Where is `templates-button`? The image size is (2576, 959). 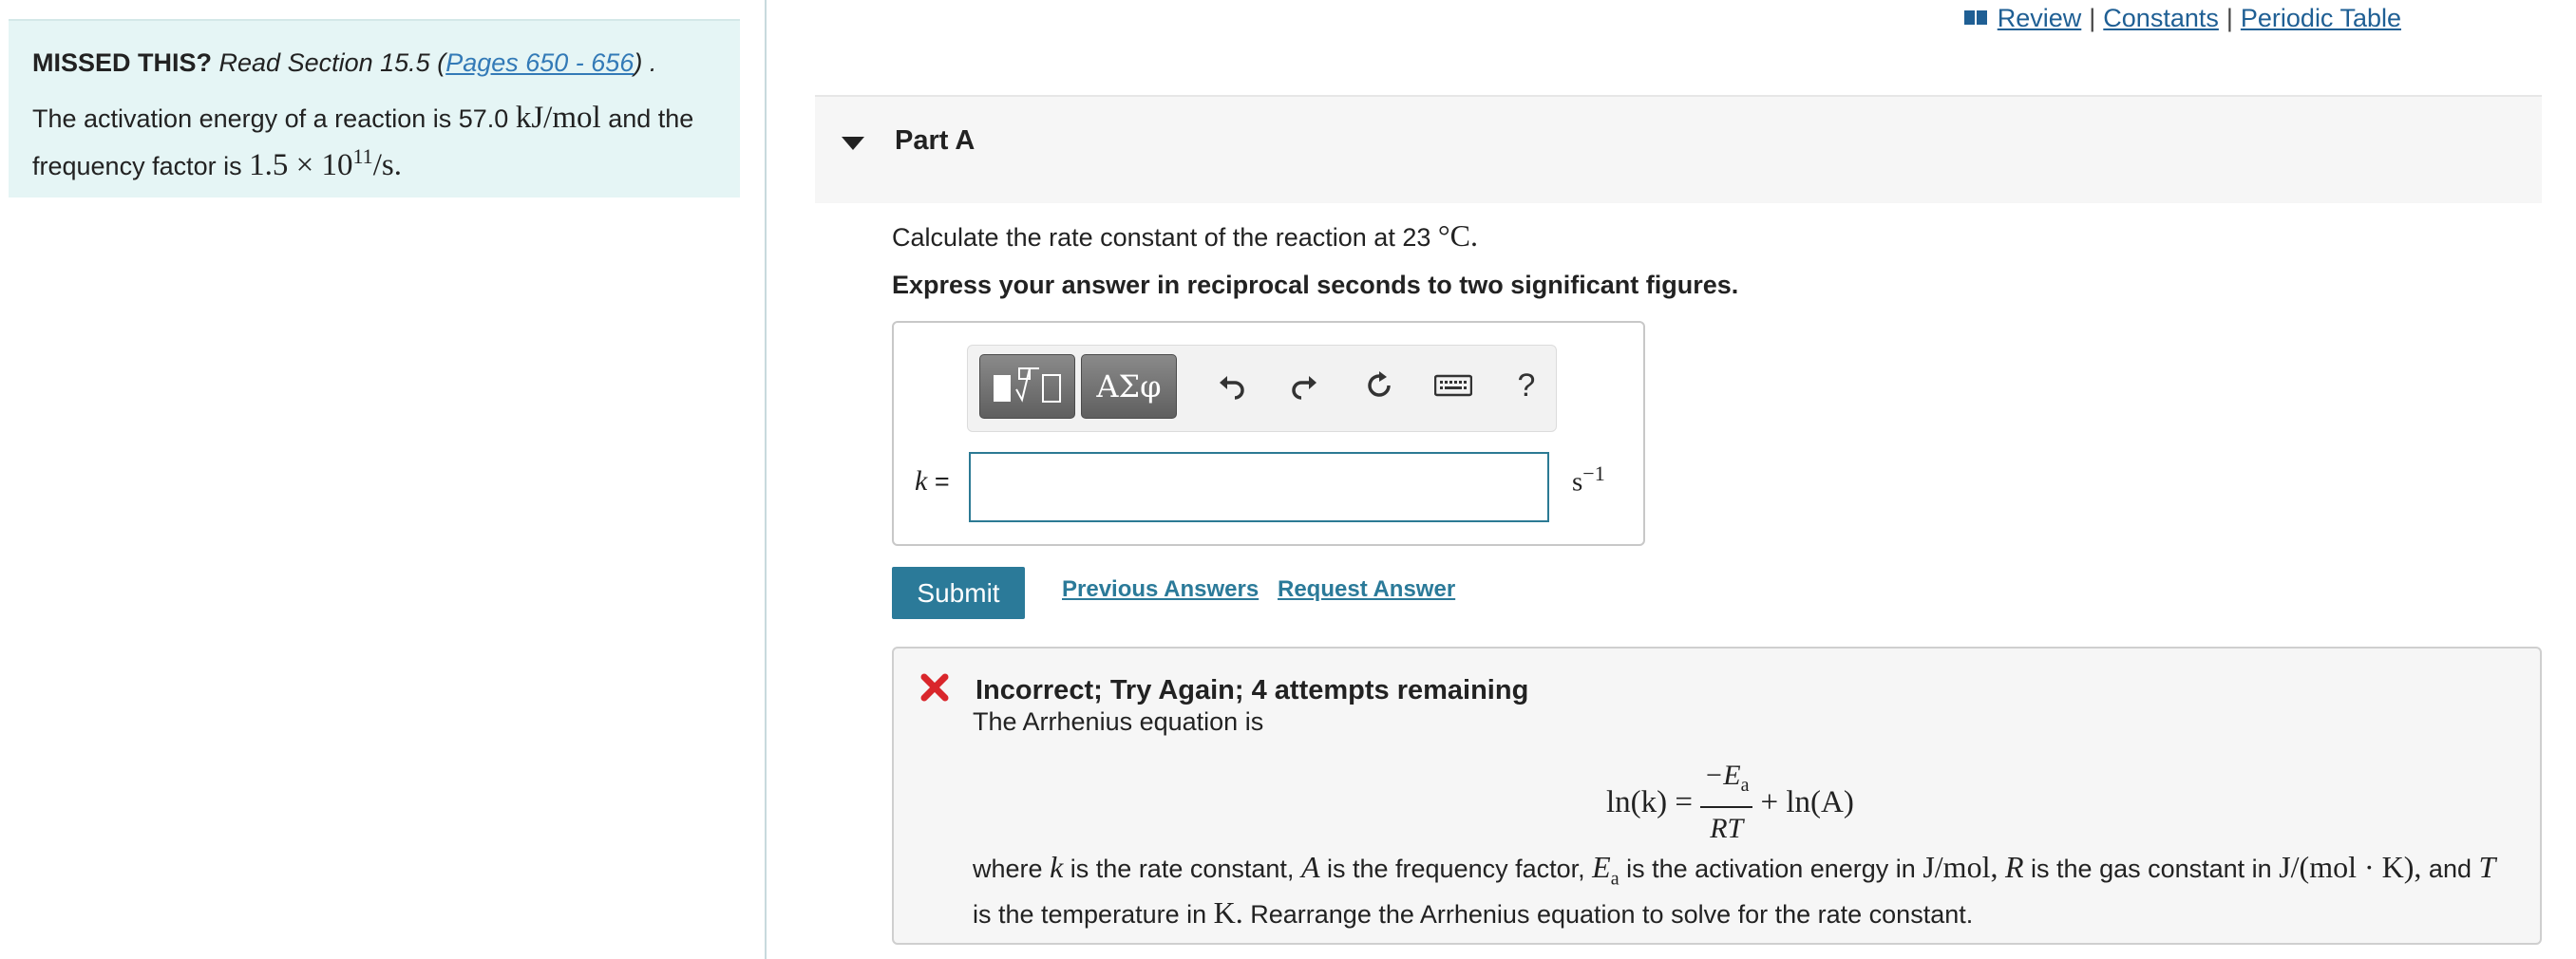
templates-button is located at coordinates (1027, 386).